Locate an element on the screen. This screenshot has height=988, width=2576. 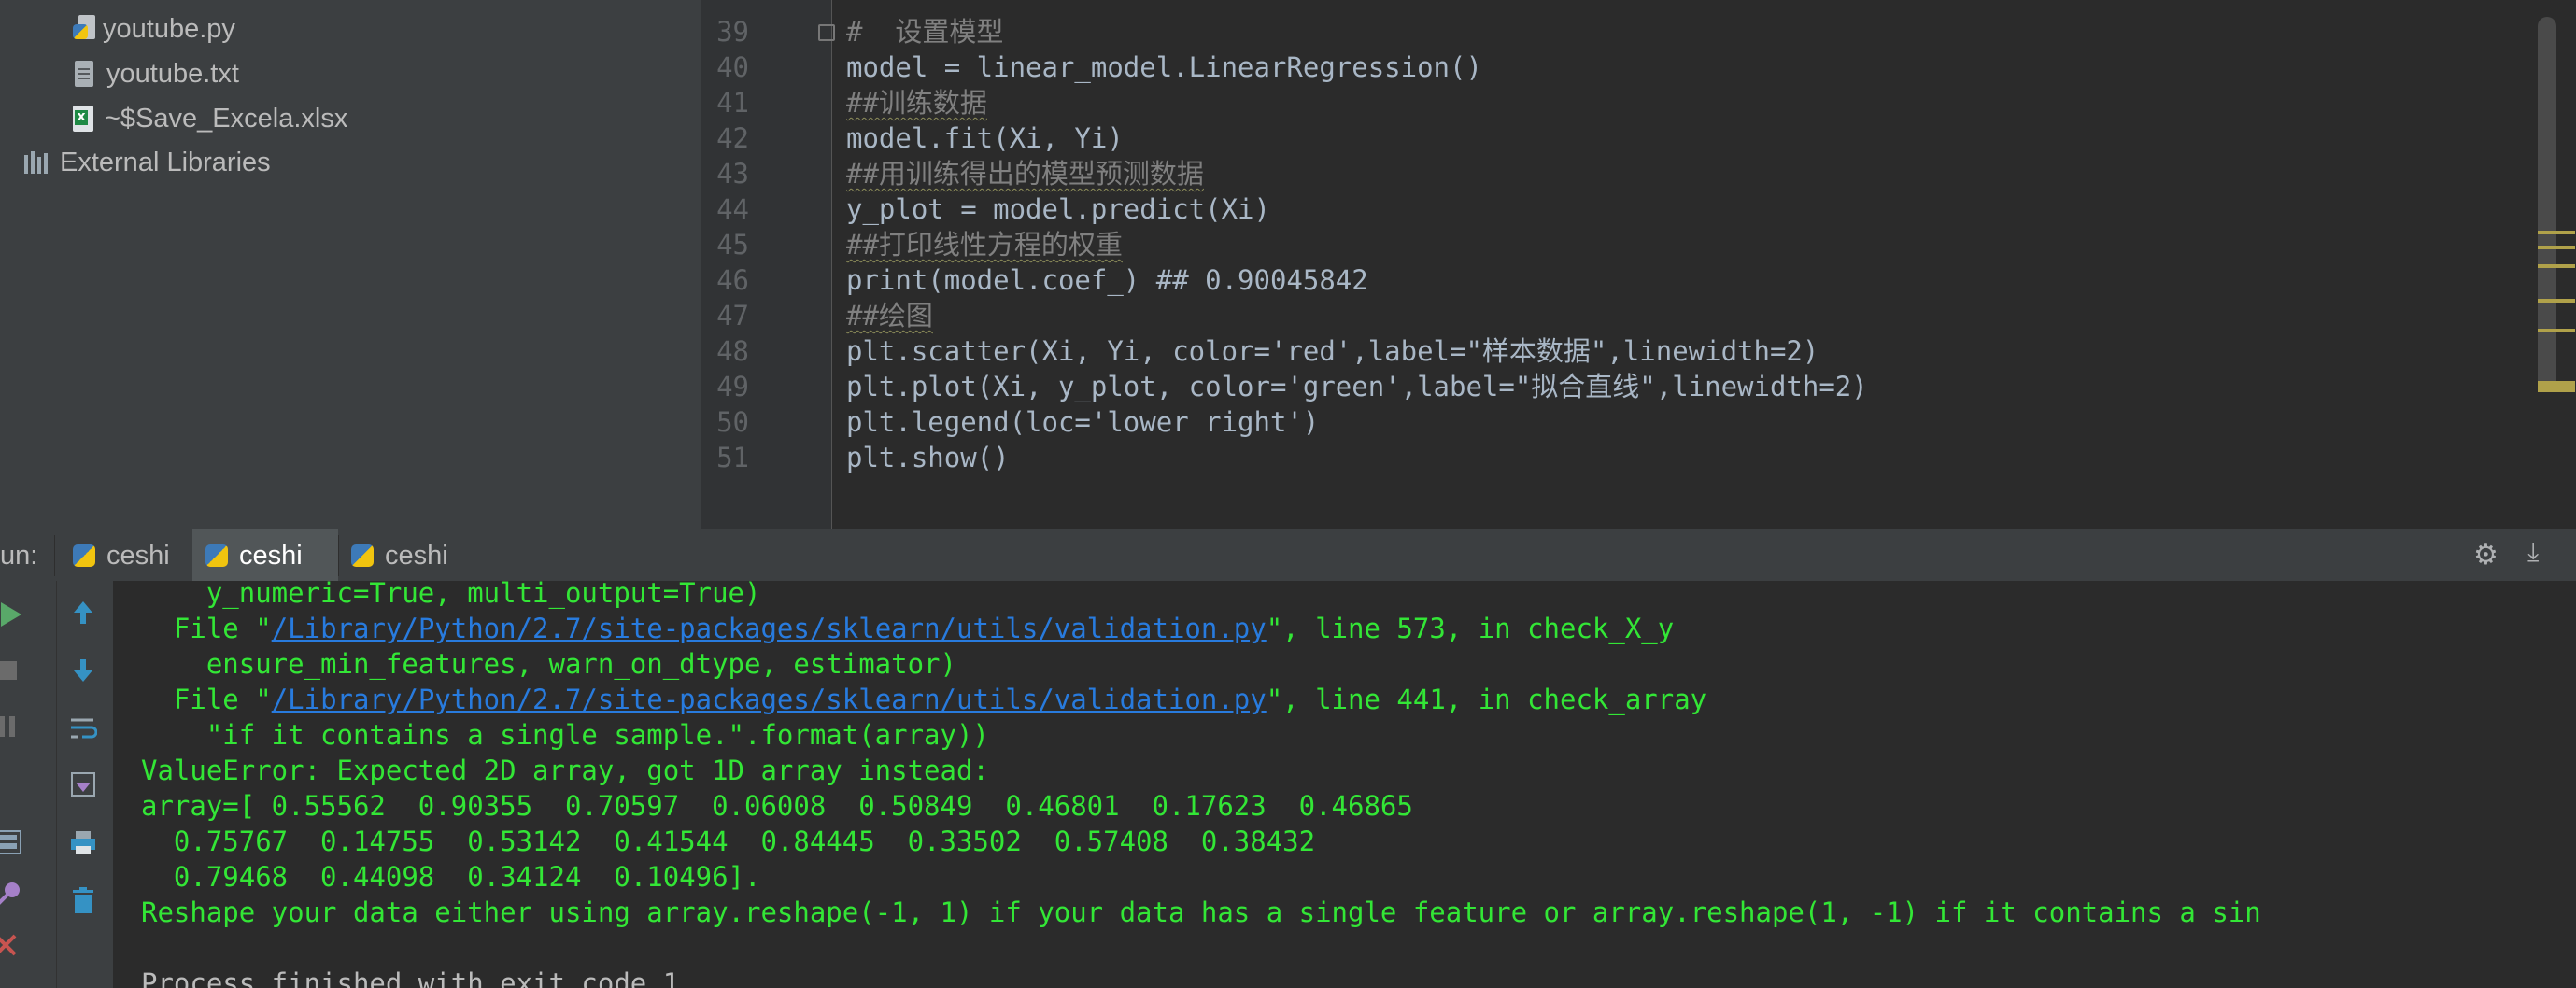
gear-icon: ⚙ is located at coordinates (2485, 555).